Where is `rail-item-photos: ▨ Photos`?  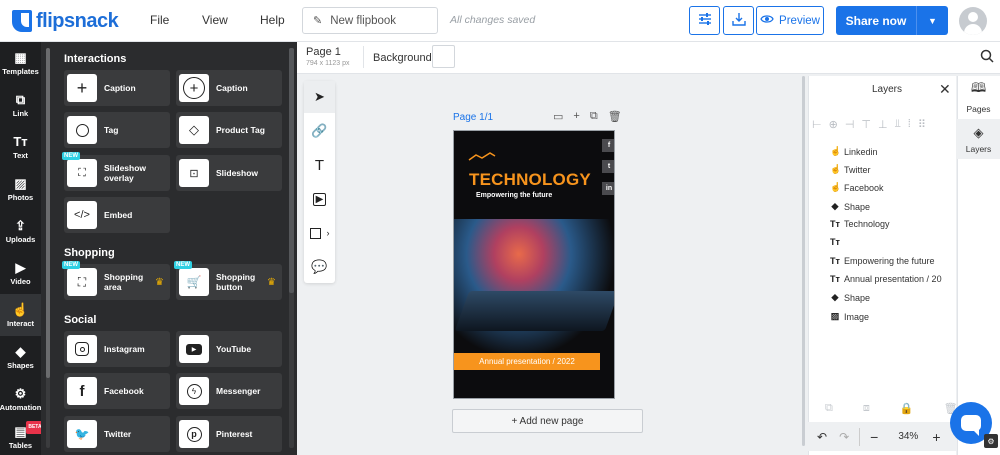
rail-item-photos: ▨ Photos is located at coordinates (20, 189).